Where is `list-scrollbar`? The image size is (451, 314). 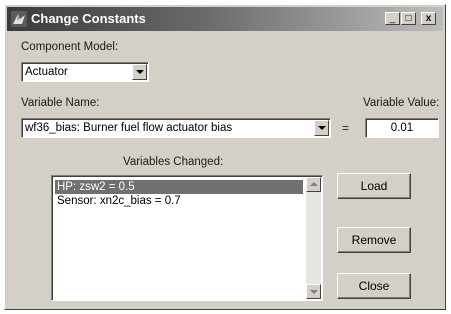
list-scrollbar is located at coordinates (313, 238).